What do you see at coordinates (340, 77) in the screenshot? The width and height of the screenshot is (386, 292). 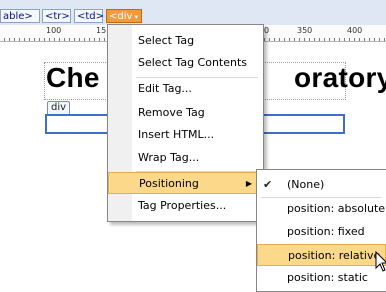 I see `page-heading-right: oratory` at bounding box center [340, 77].